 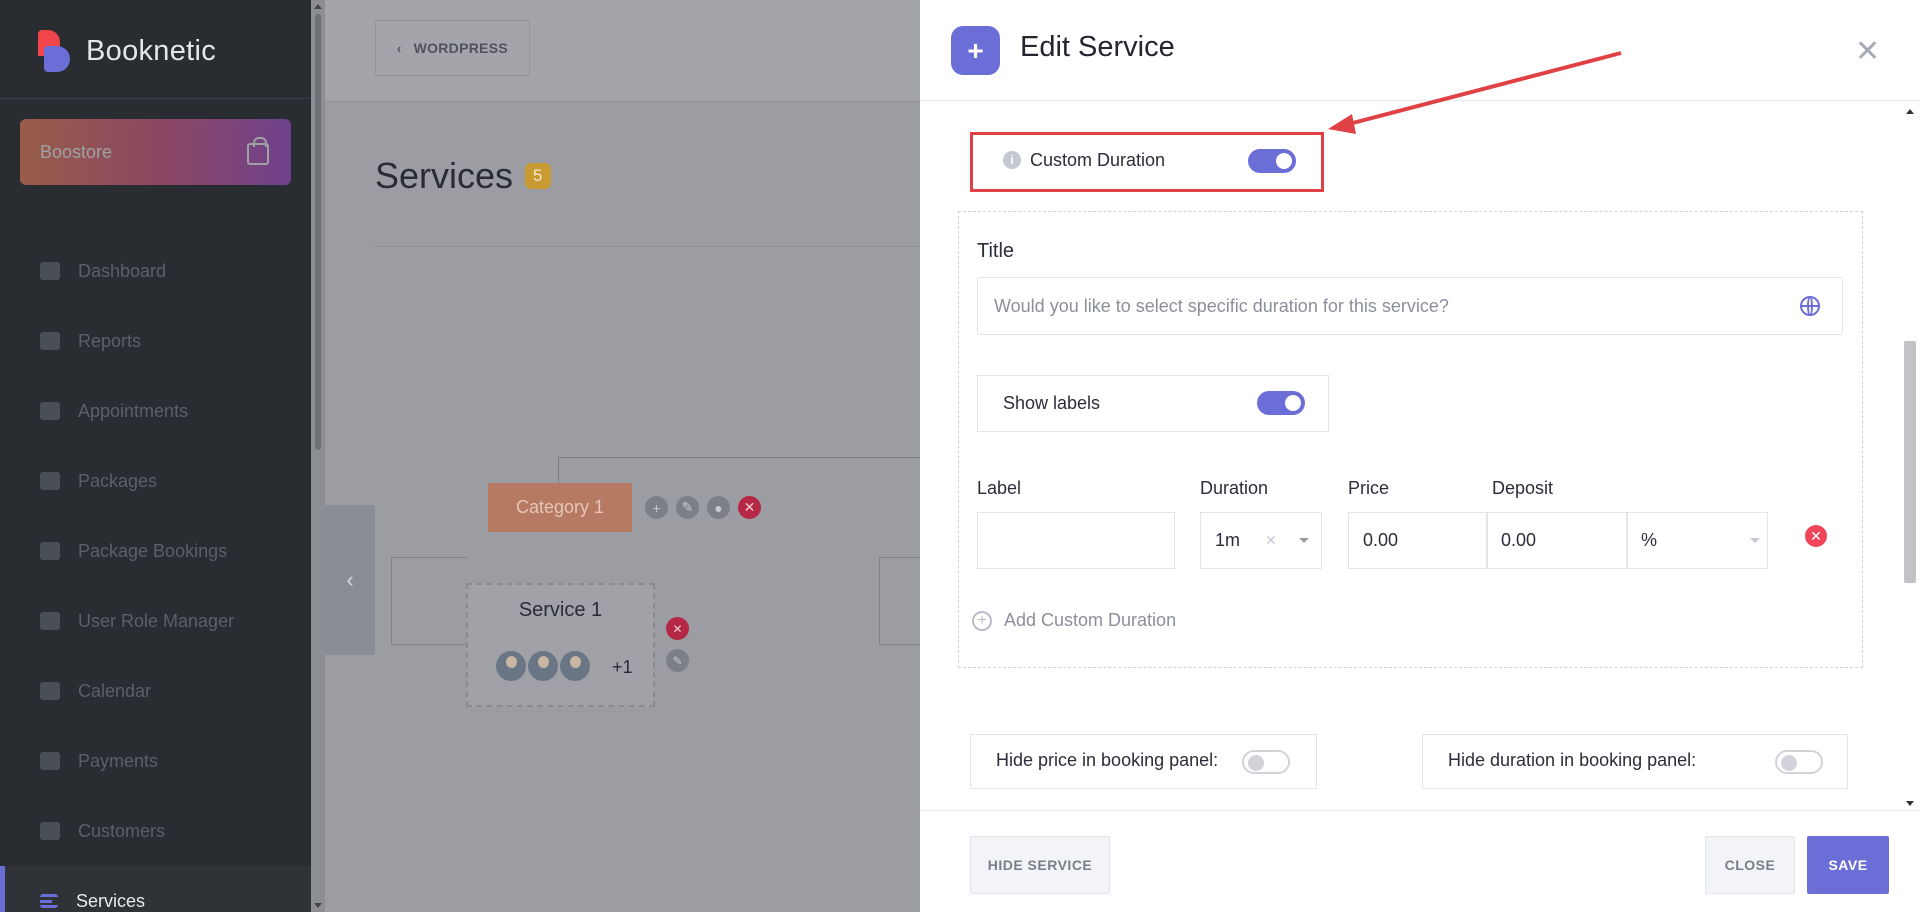 What do you see at coordinates (50, 621) in the screenshot?
I see `user-plus-icon` at bounding box center [50, 621].